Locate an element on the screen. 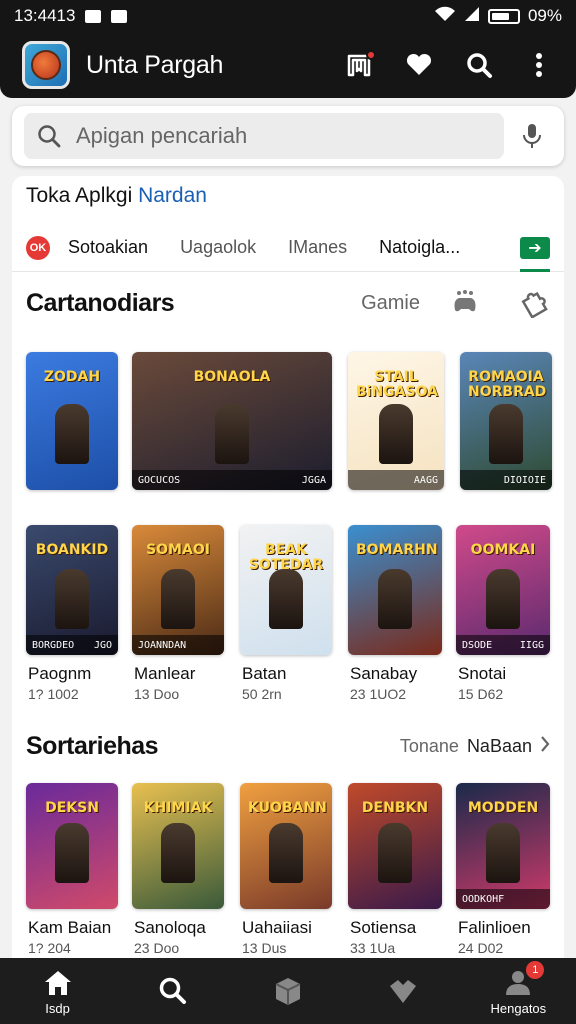 This screenshot has height=1024, width=576. microphone-icon is located at coordinates (532, 136).